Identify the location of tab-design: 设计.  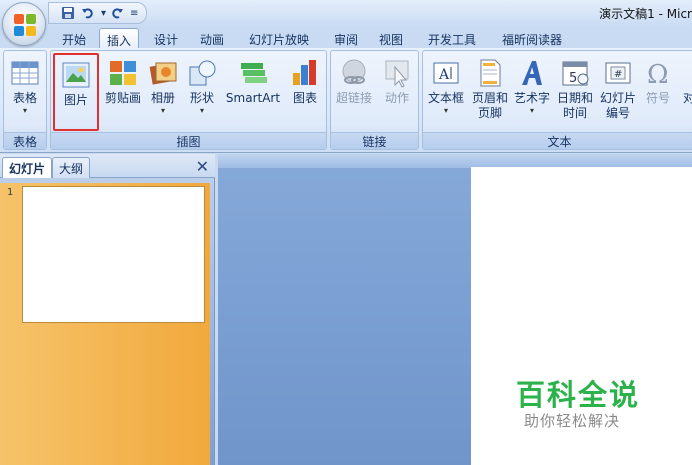
(166, 38).